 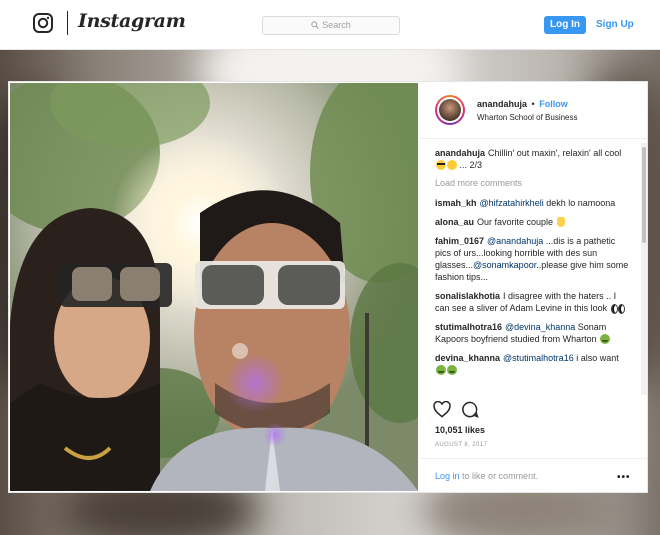 I want to click on comment-username: ismah_kh, so click(x=456, y=203).